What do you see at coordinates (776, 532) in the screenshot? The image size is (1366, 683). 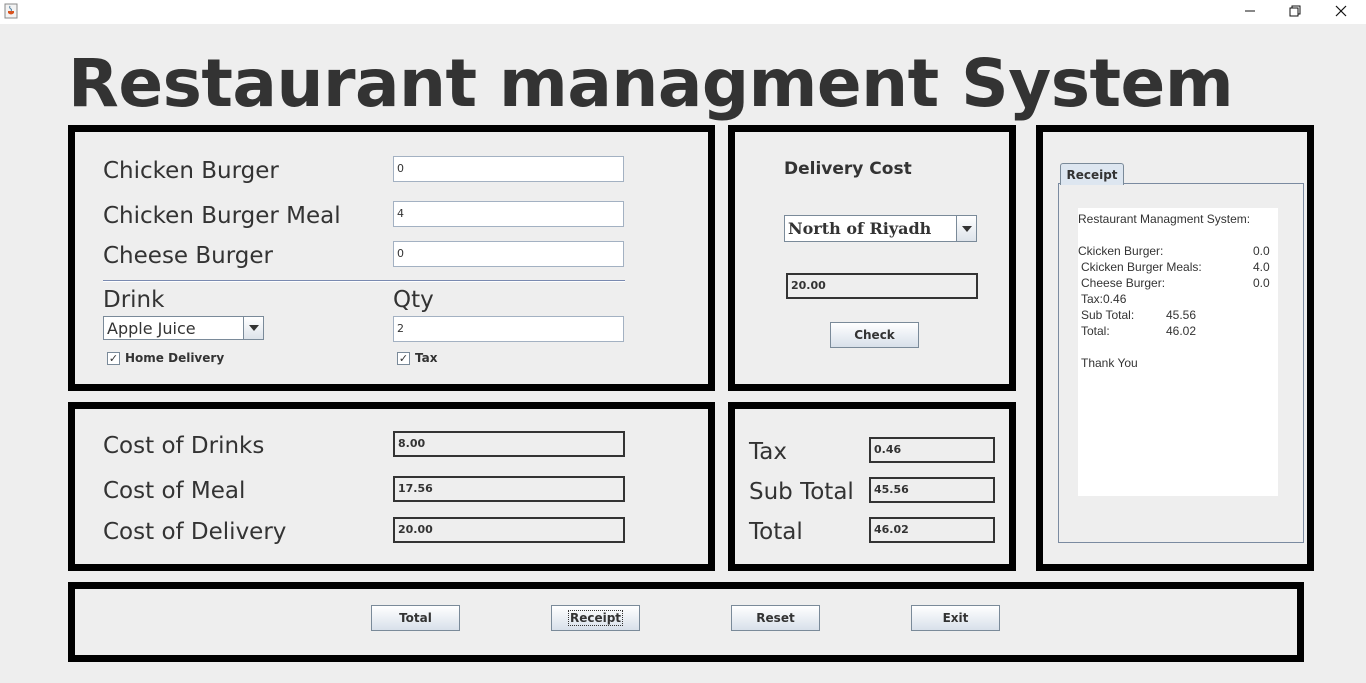 I see `total-label: Total` at bounding box center [776, 532].